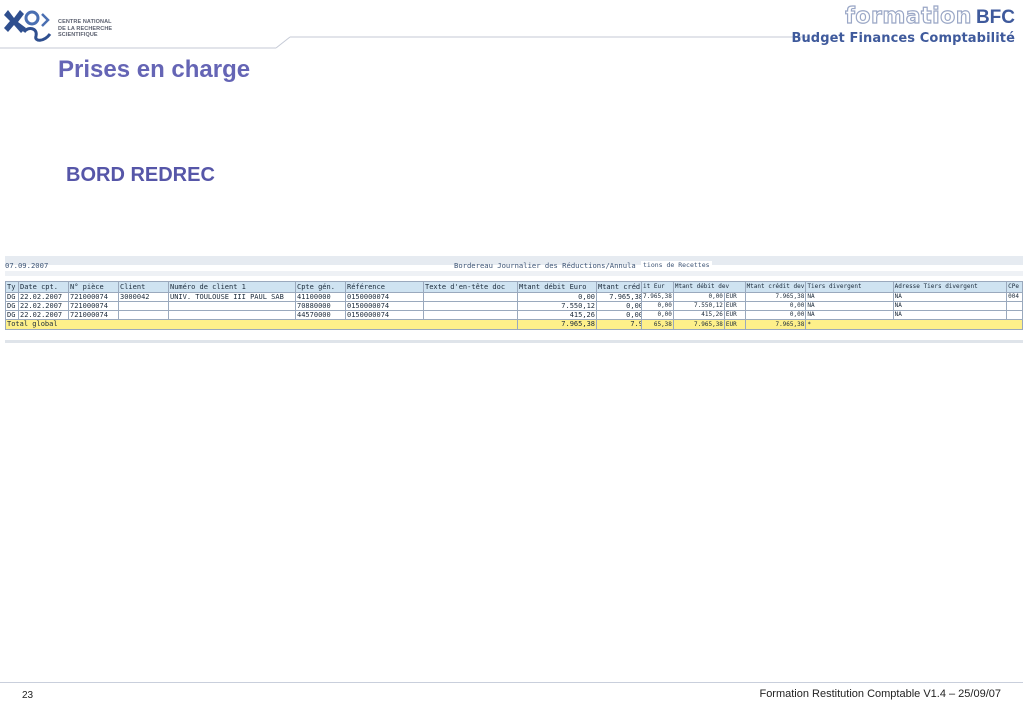 Image resolution: width=1023 pixels, height=708 pixels. Describe the element at coordinates (27, 265) in the screenshot. I see `sap-report-date: 07.09.2007` at that location.